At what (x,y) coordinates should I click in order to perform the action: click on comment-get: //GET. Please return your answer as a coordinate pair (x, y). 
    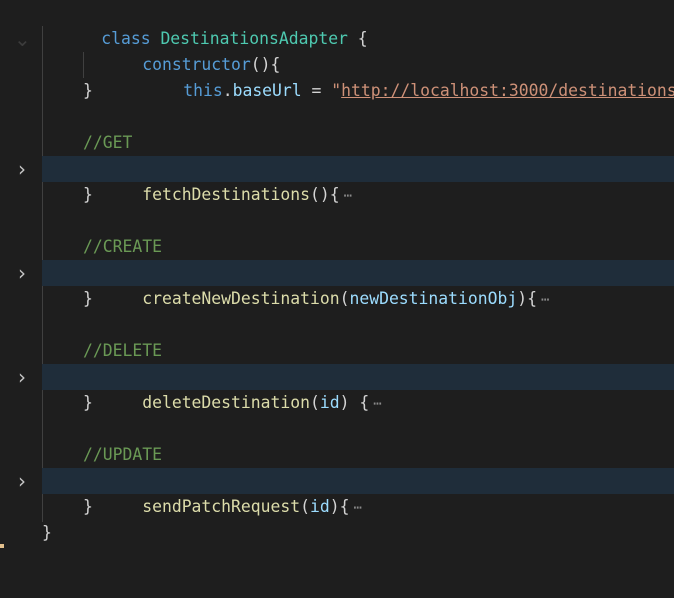
    Looking at the image, I should click on (108, 142).